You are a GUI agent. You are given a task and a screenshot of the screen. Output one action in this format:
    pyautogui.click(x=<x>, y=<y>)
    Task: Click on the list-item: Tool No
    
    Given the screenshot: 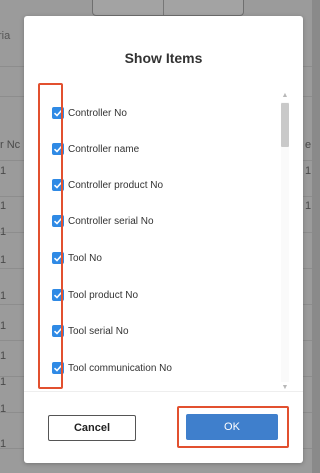 What is the action you would take?
    pyautogui.click(x=77, y=258)
    